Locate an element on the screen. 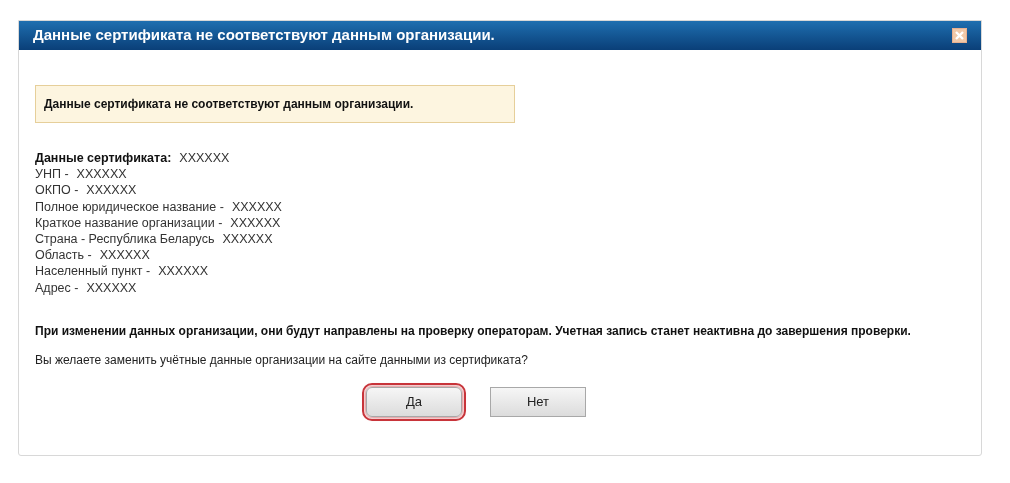 Image resolution: width=1010 pixels, height=483 pixels. detail-label: Адрес - is located at coordinates (57, 287).